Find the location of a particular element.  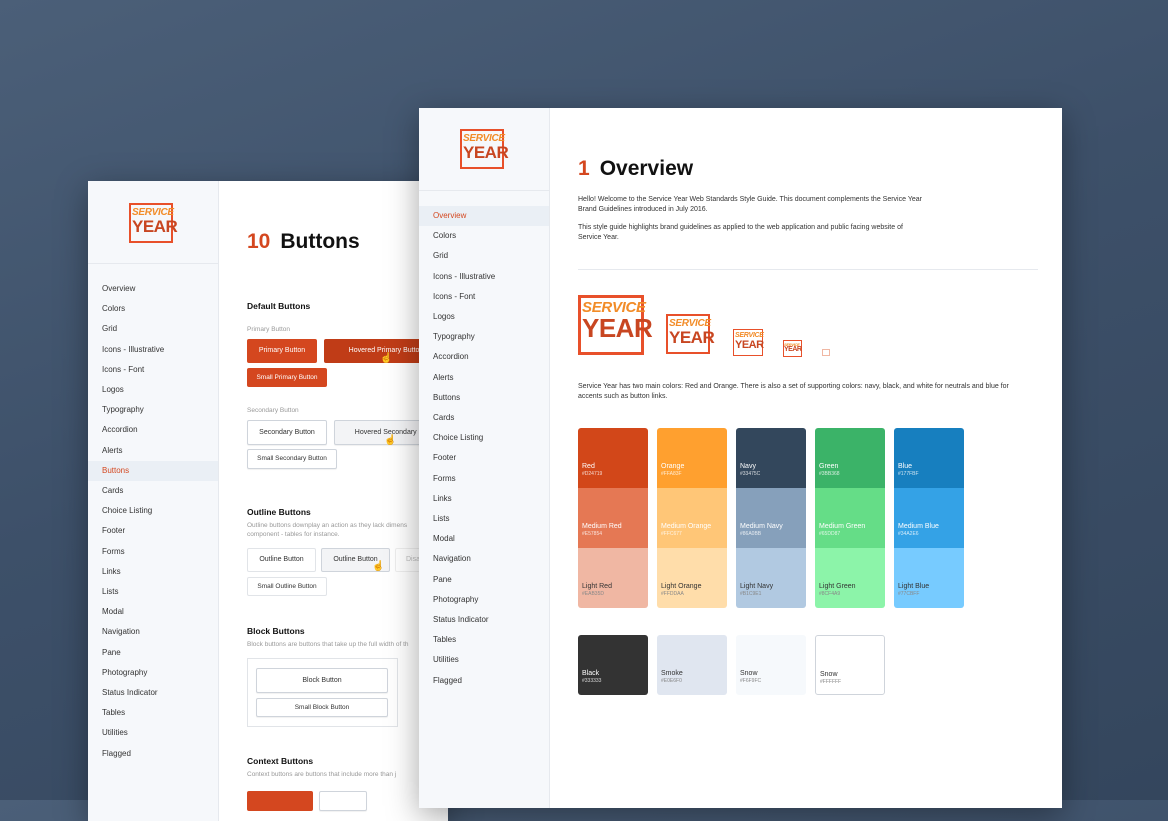

swatch-hex: #B1C9E1 is located at coordinates (751, 594).